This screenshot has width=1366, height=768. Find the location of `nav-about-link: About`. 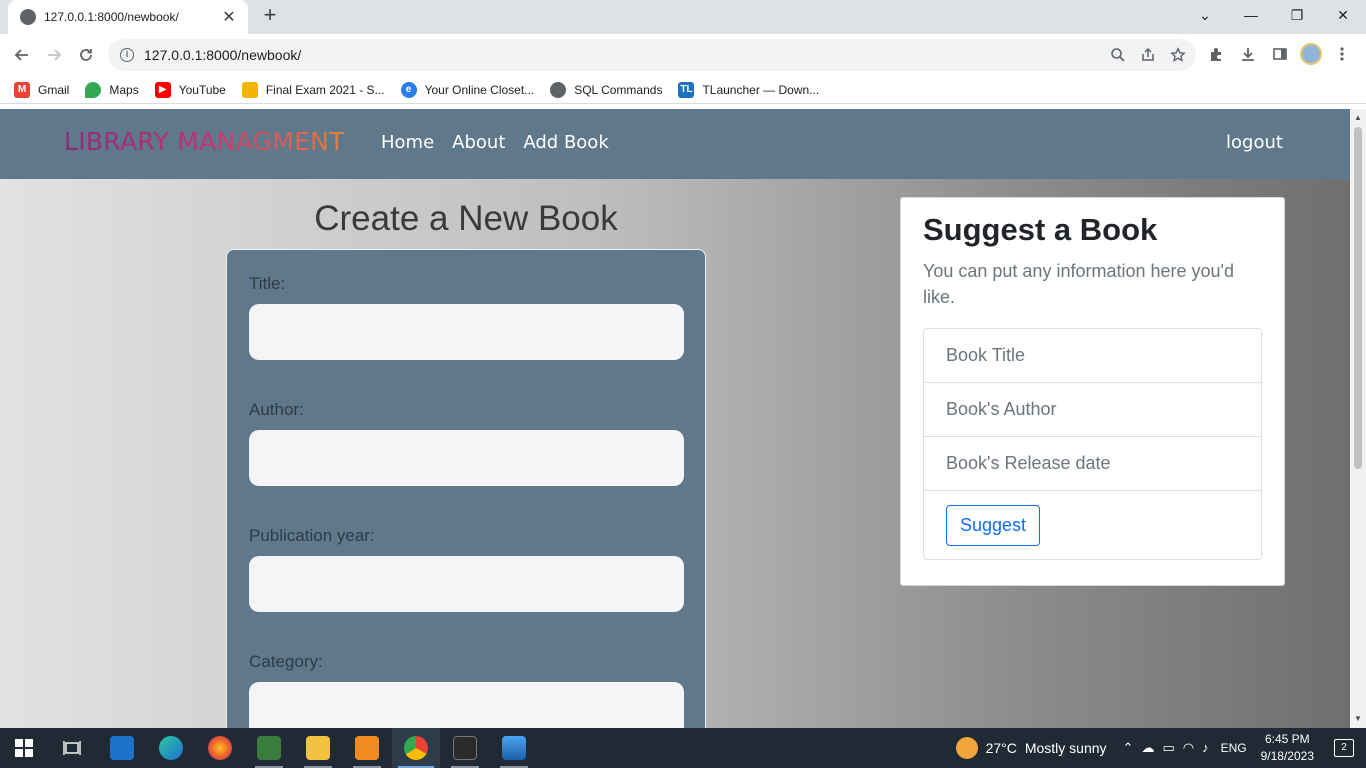

nav-about-link: About is located at coordinates (478, 142).